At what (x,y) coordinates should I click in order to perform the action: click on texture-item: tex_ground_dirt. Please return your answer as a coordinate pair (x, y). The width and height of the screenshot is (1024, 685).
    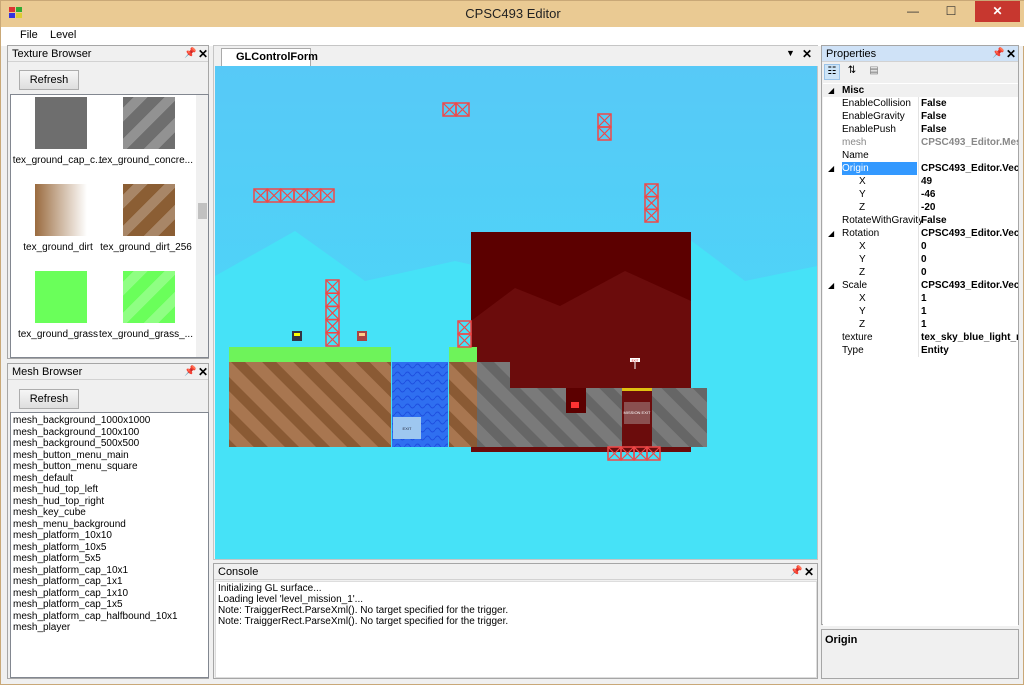
    Looking at the image, I should click on (58, 227).